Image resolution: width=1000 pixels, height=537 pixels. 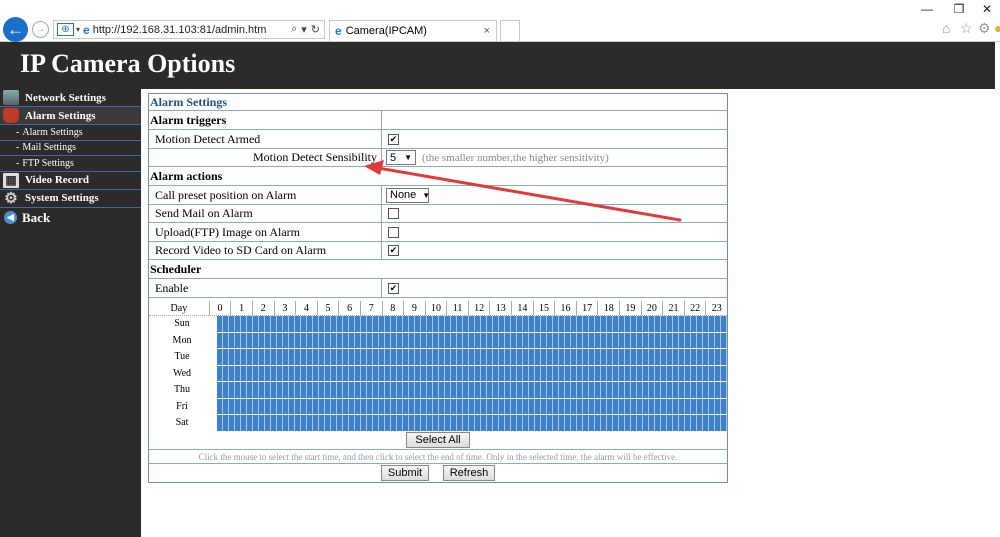 I want to click on hour-label: 5, so click(x=327, y=308).